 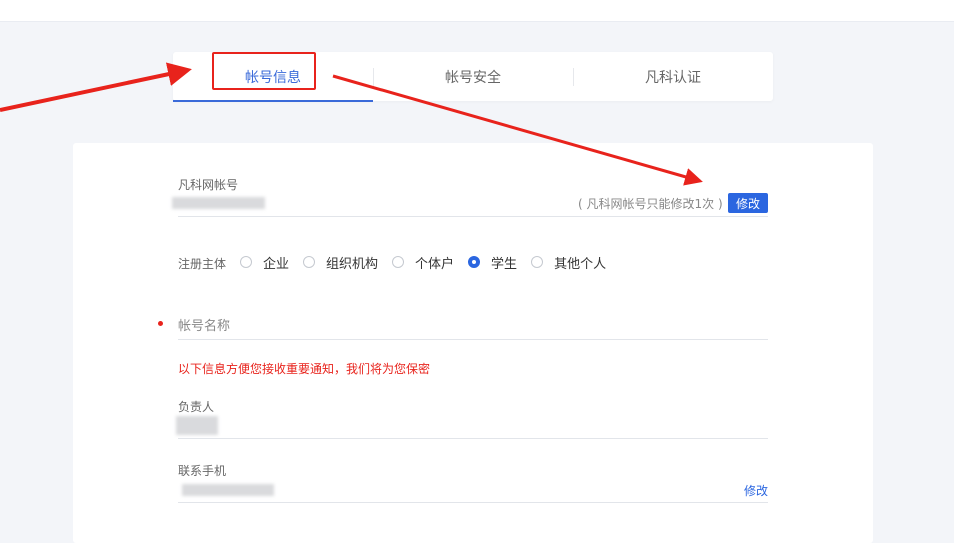 I want to click on account-name-underline, so click(x=473, y=339).